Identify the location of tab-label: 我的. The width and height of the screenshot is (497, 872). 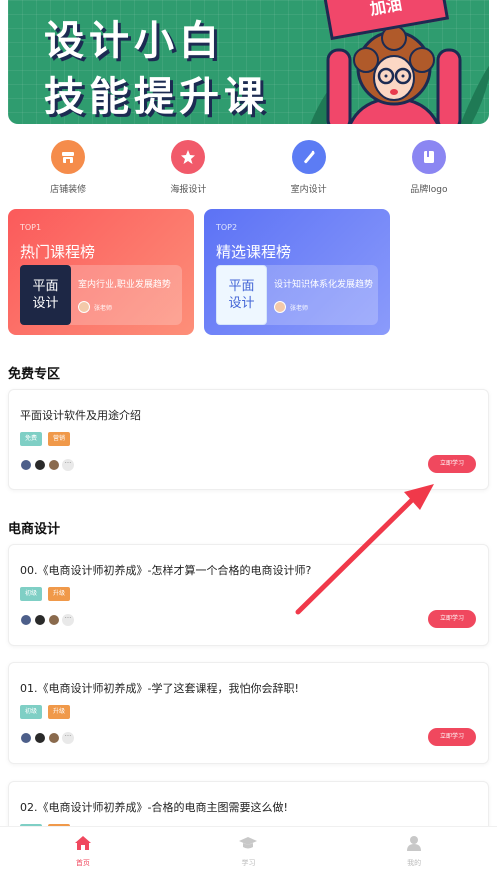
(414, 863).